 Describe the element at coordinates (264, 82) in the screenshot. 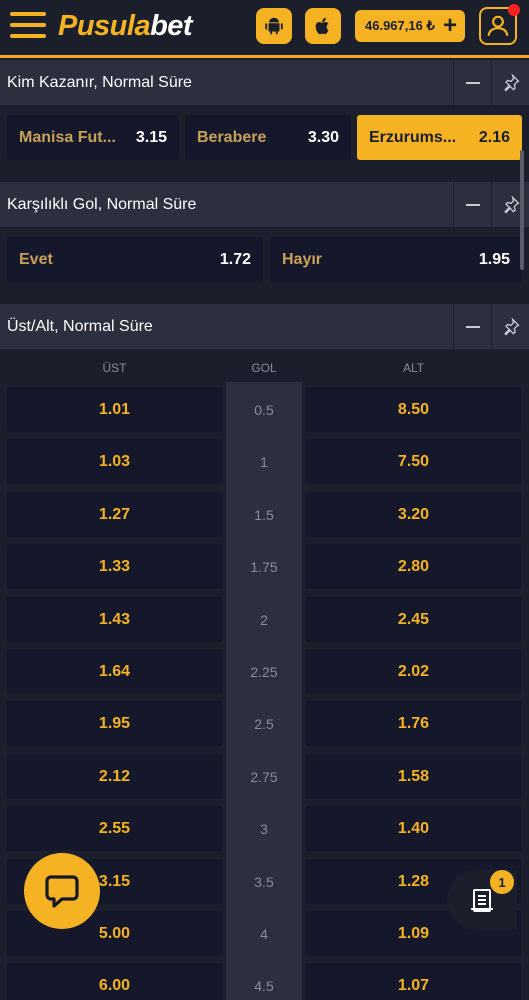

I see `market-header-match-result: Kim Kazanır, Normal Süre` at that location.